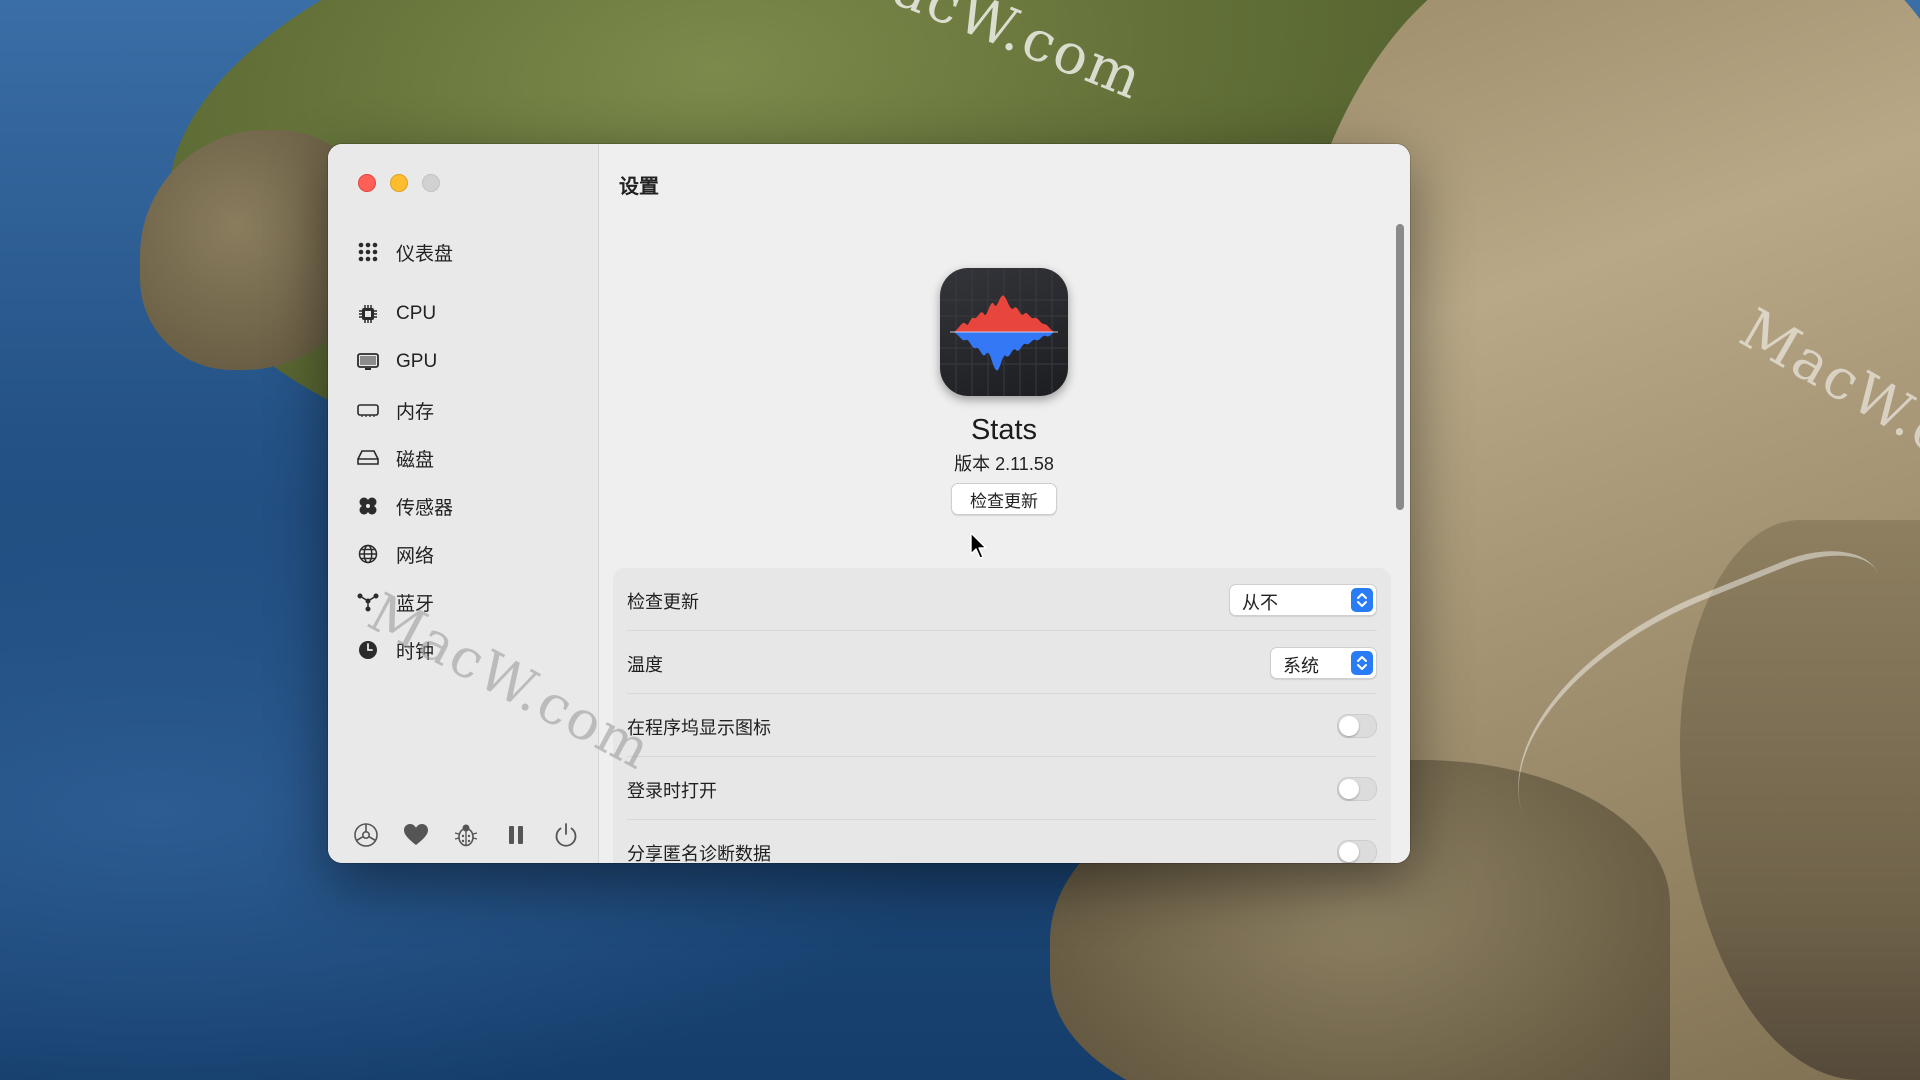 The height and width of the screenshot is (1080, 1920). I want to click on zoom-window-button, so click(431, 183).